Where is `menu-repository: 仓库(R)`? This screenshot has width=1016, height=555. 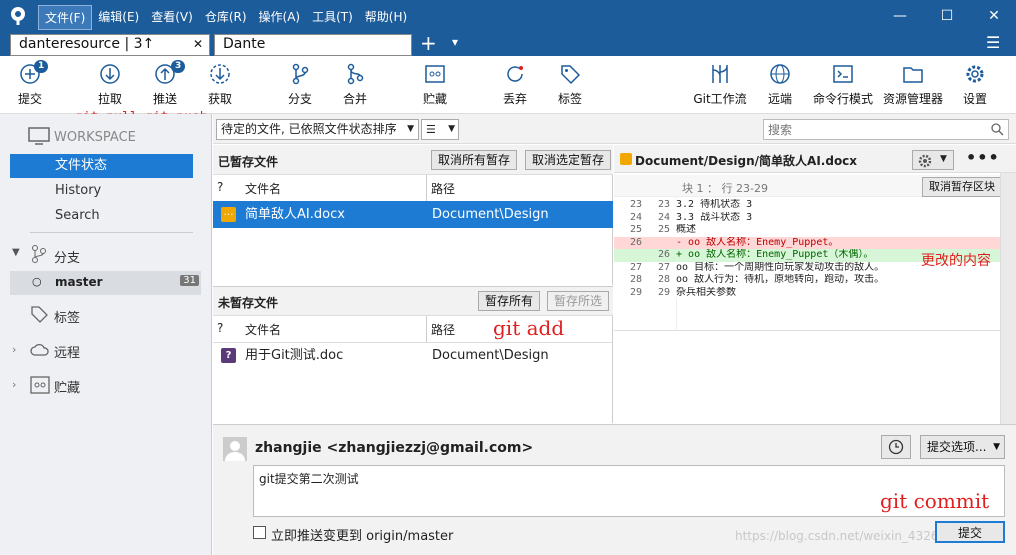
menu-repository: 仓库(R) is located at coordinates (226, 17).